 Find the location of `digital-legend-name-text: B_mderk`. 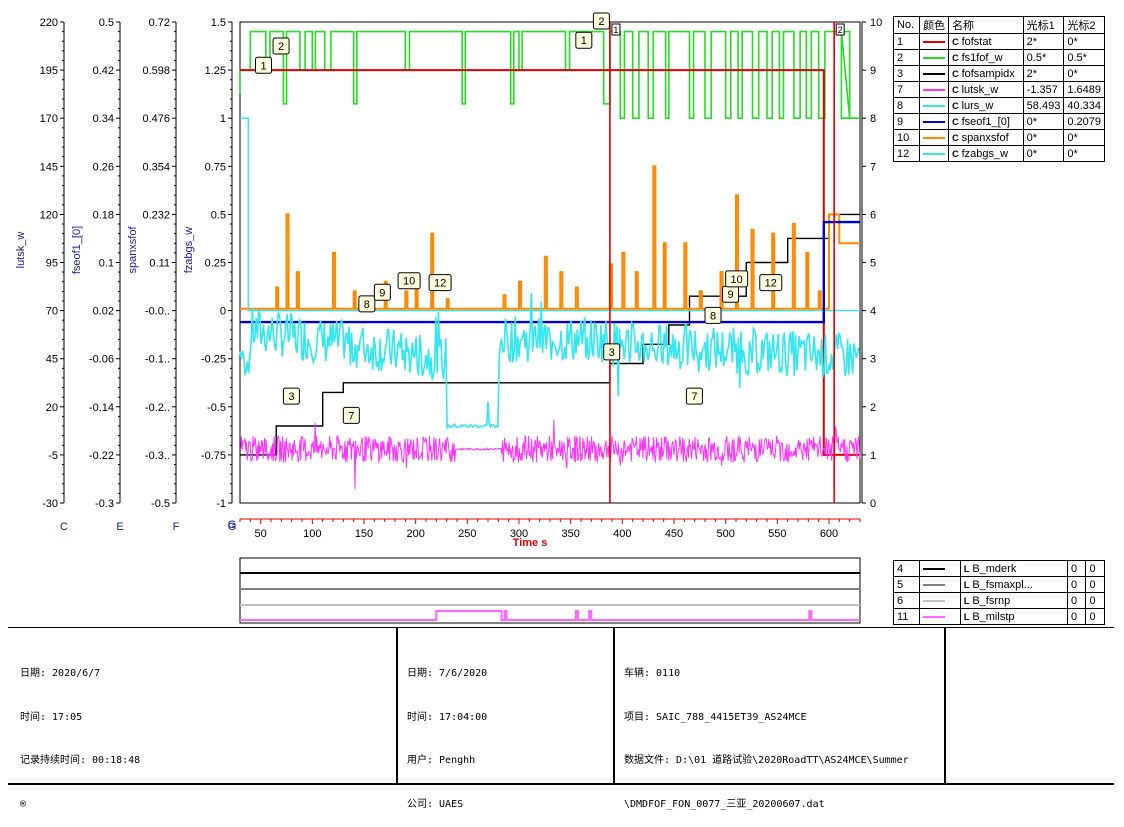

digital-legend-name-text: B_mderk is located at coordinates (994, 568).